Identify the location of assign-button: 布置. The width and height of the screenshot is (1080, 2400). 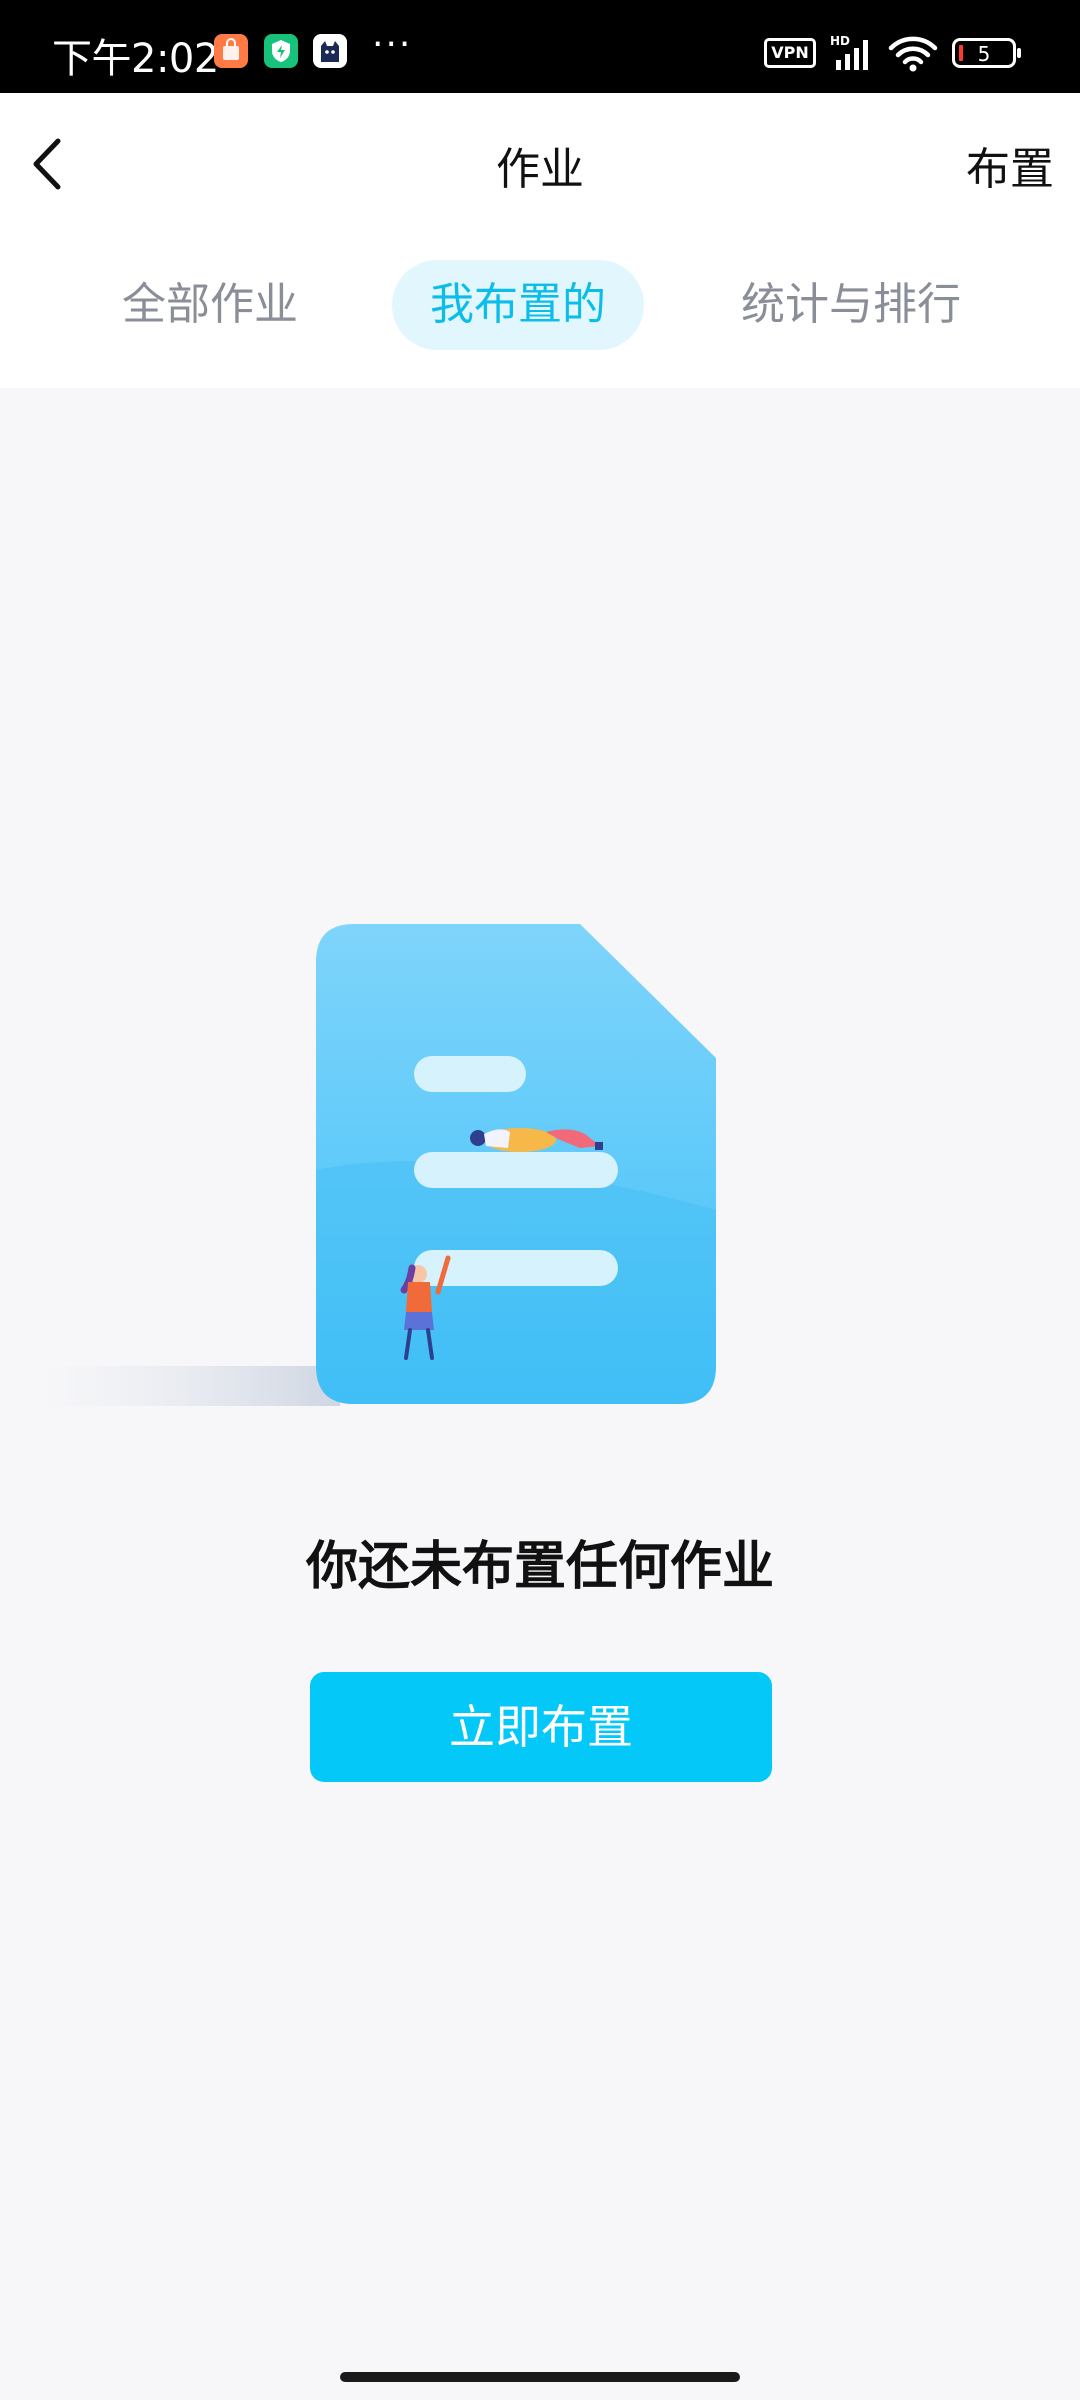
(1010, 165).